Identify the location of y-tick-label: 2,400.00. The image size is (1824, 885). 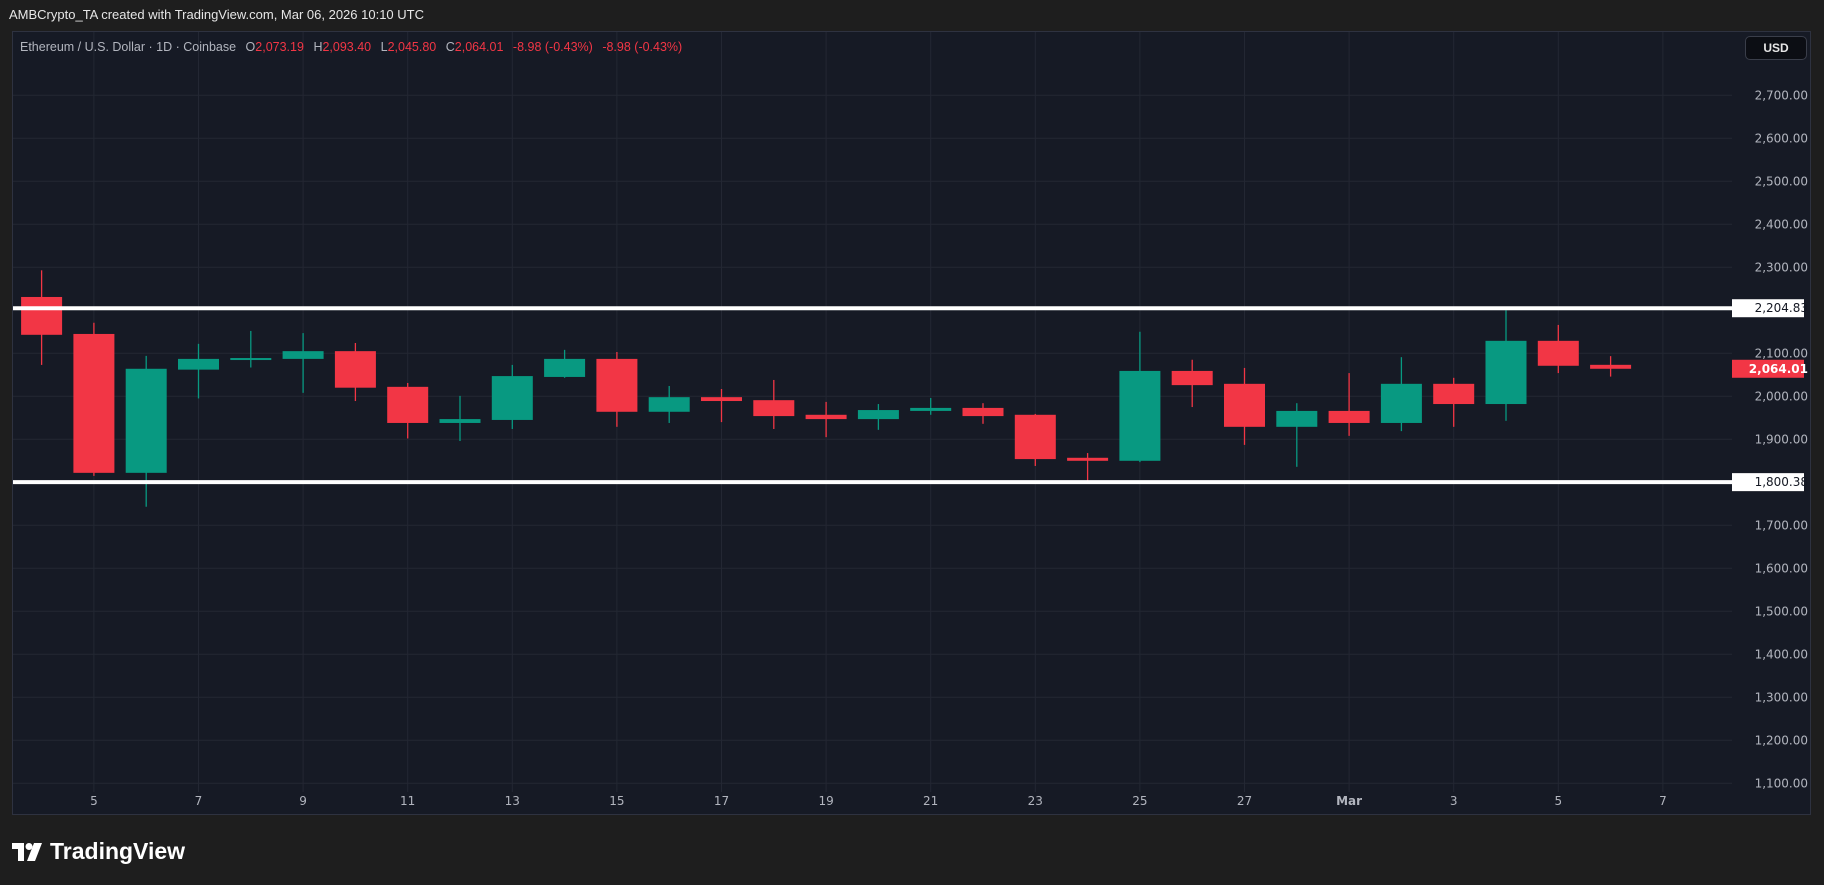
(1781, 224).